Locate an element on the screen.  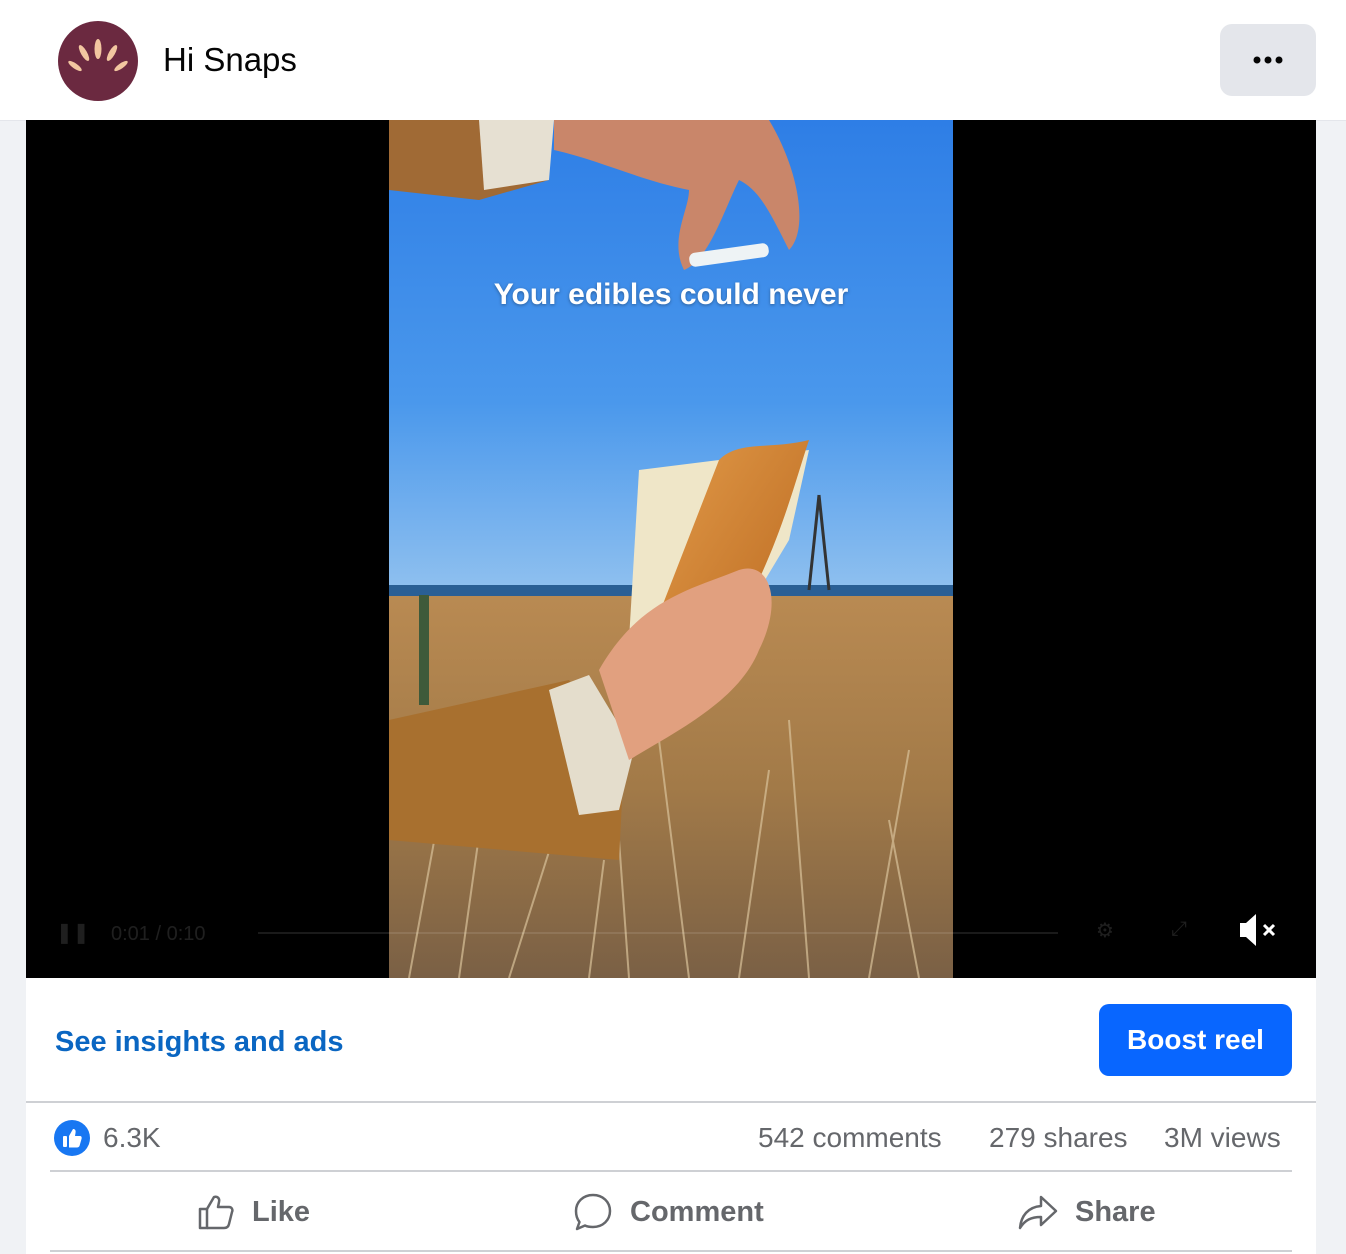
like-reaction-icon is located at coordinates (72, 1138).